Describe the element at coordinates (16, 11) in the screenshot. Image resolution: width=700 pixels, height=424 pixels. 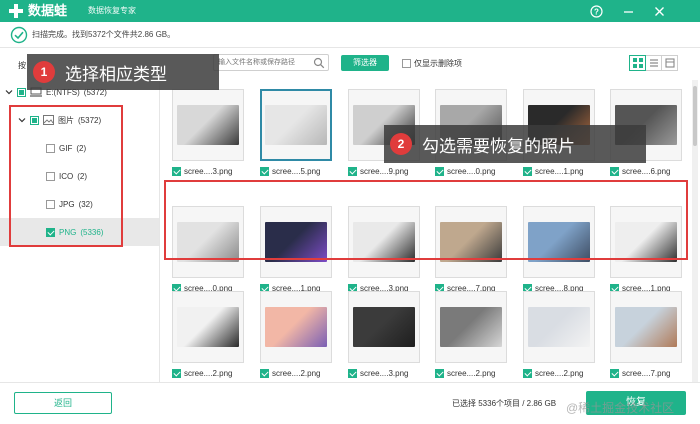
I see `app-logo-icon` at that location.